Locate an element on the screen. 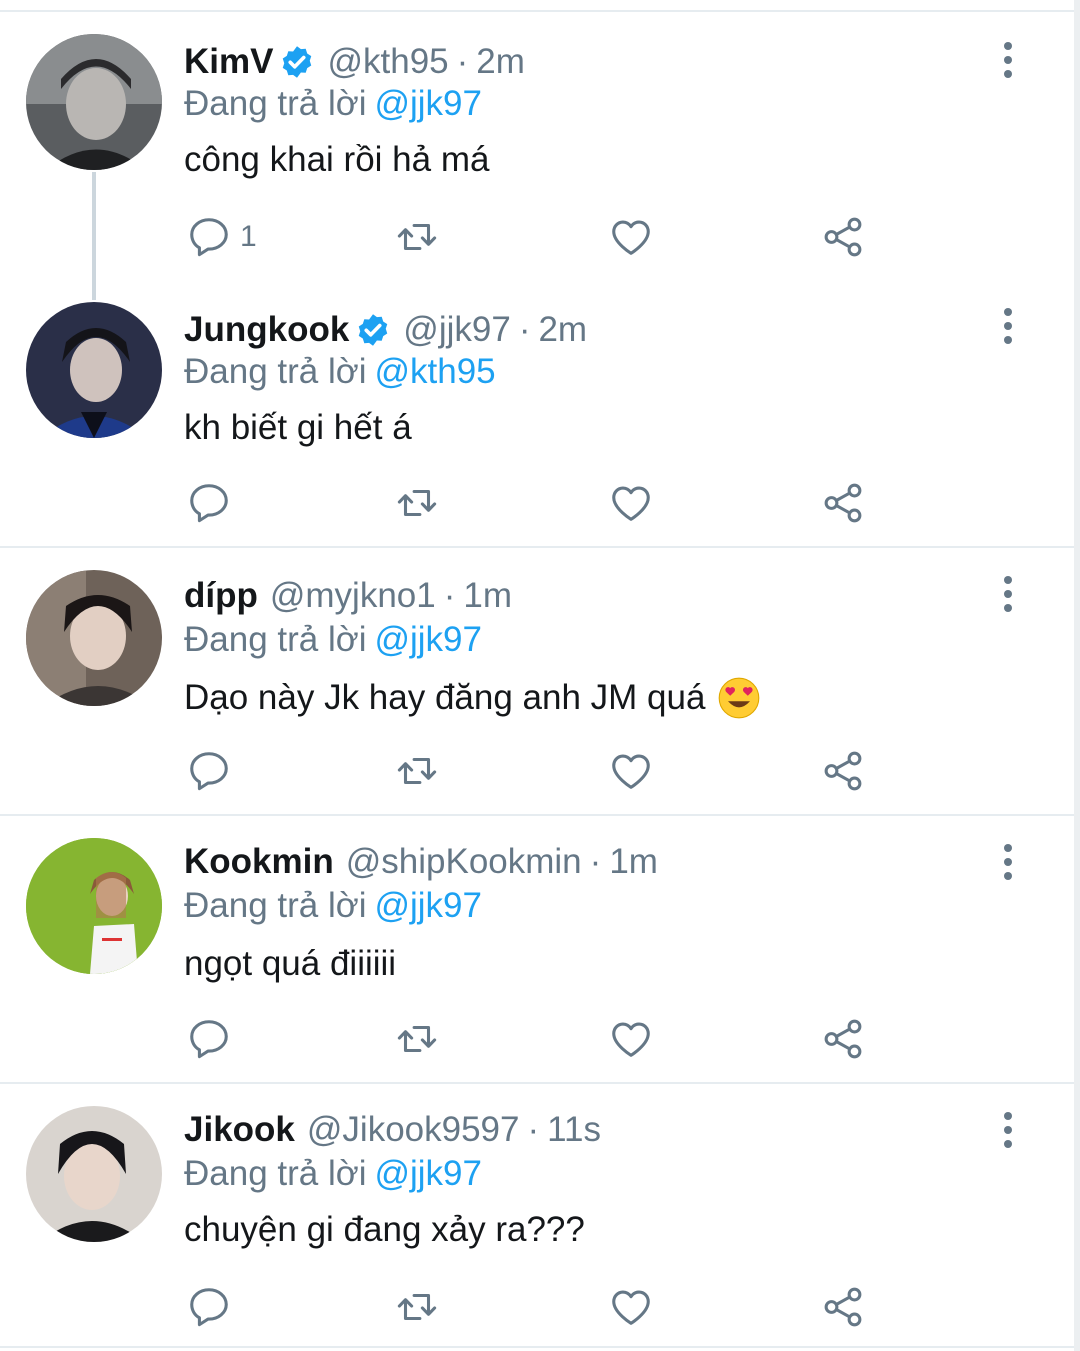  tweet-text: công khai rồi hả má is located at coordinates (337, 159).